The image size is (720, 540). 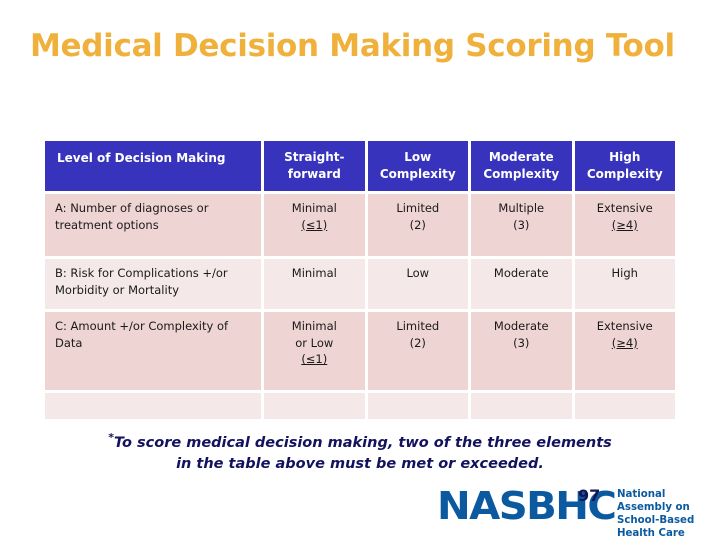 What do you see at coordinates (521, 166) in the screenshot?
I see `column-header-moderate-complexity: Moderate Complexity` at bounding box center [521, 166].